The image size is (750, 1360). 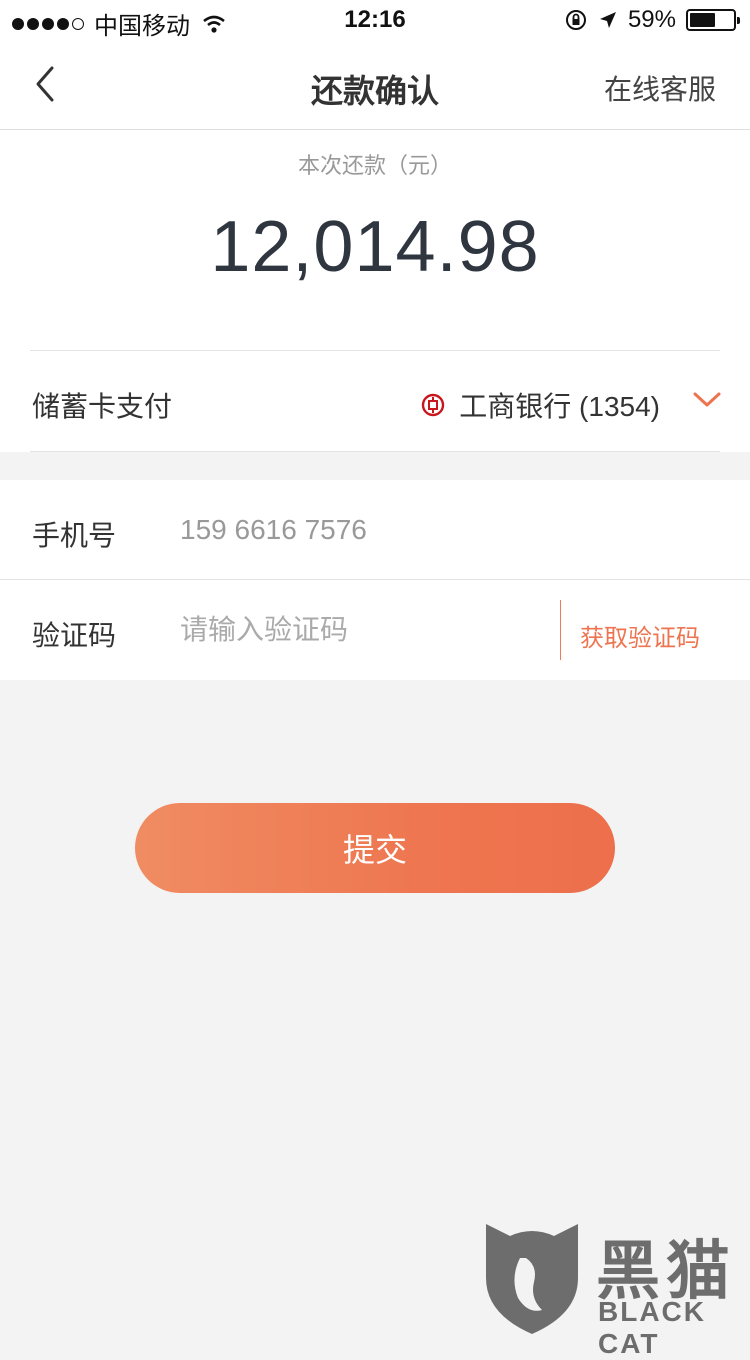 I want to click on battery-fill, so click(x=702, y=20).